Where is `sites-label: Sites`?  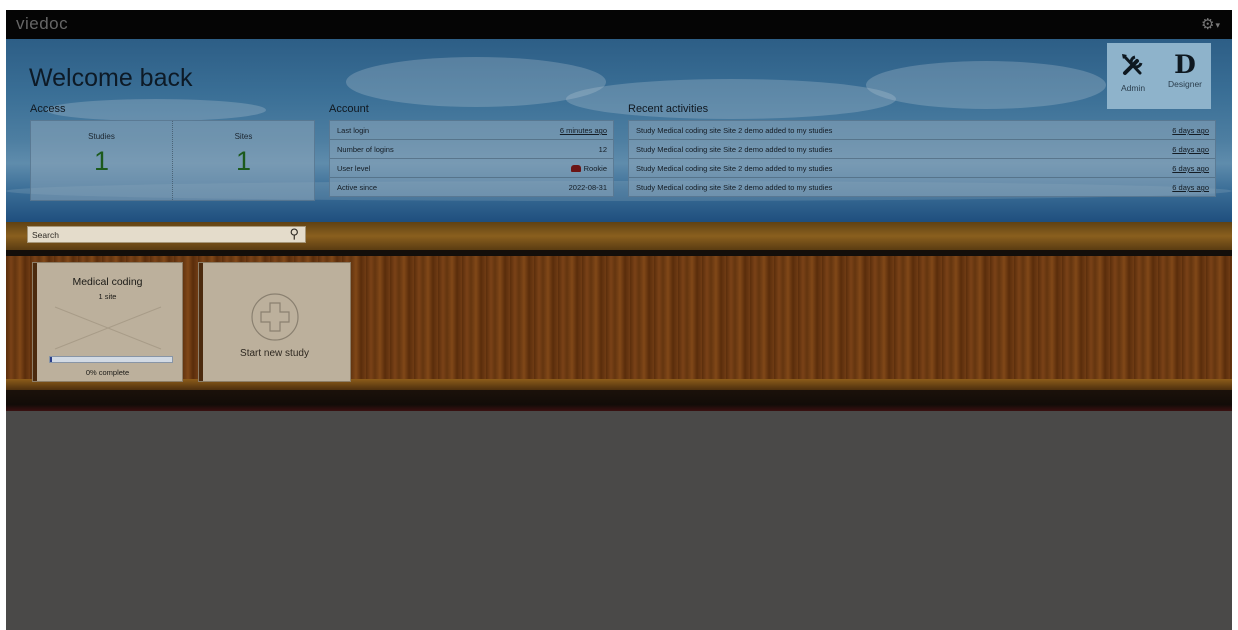
sites-label: Sites is located at coordinates (243, 136).